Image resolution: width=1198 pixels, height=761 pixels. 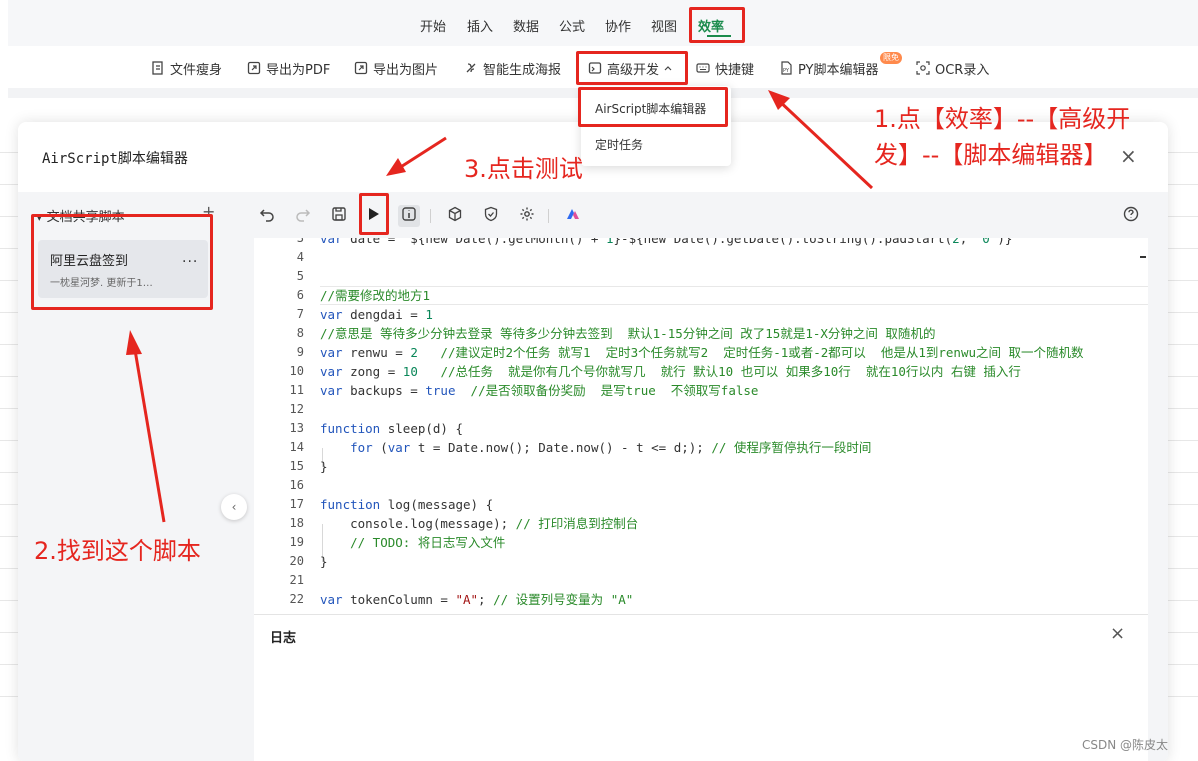 What do you see at coordinates (477, 599) in the screenshot?
I see `code-text: var tokenColumn = "A"; // 设置列号变量为 "A"` at bounding box center [477, 599].